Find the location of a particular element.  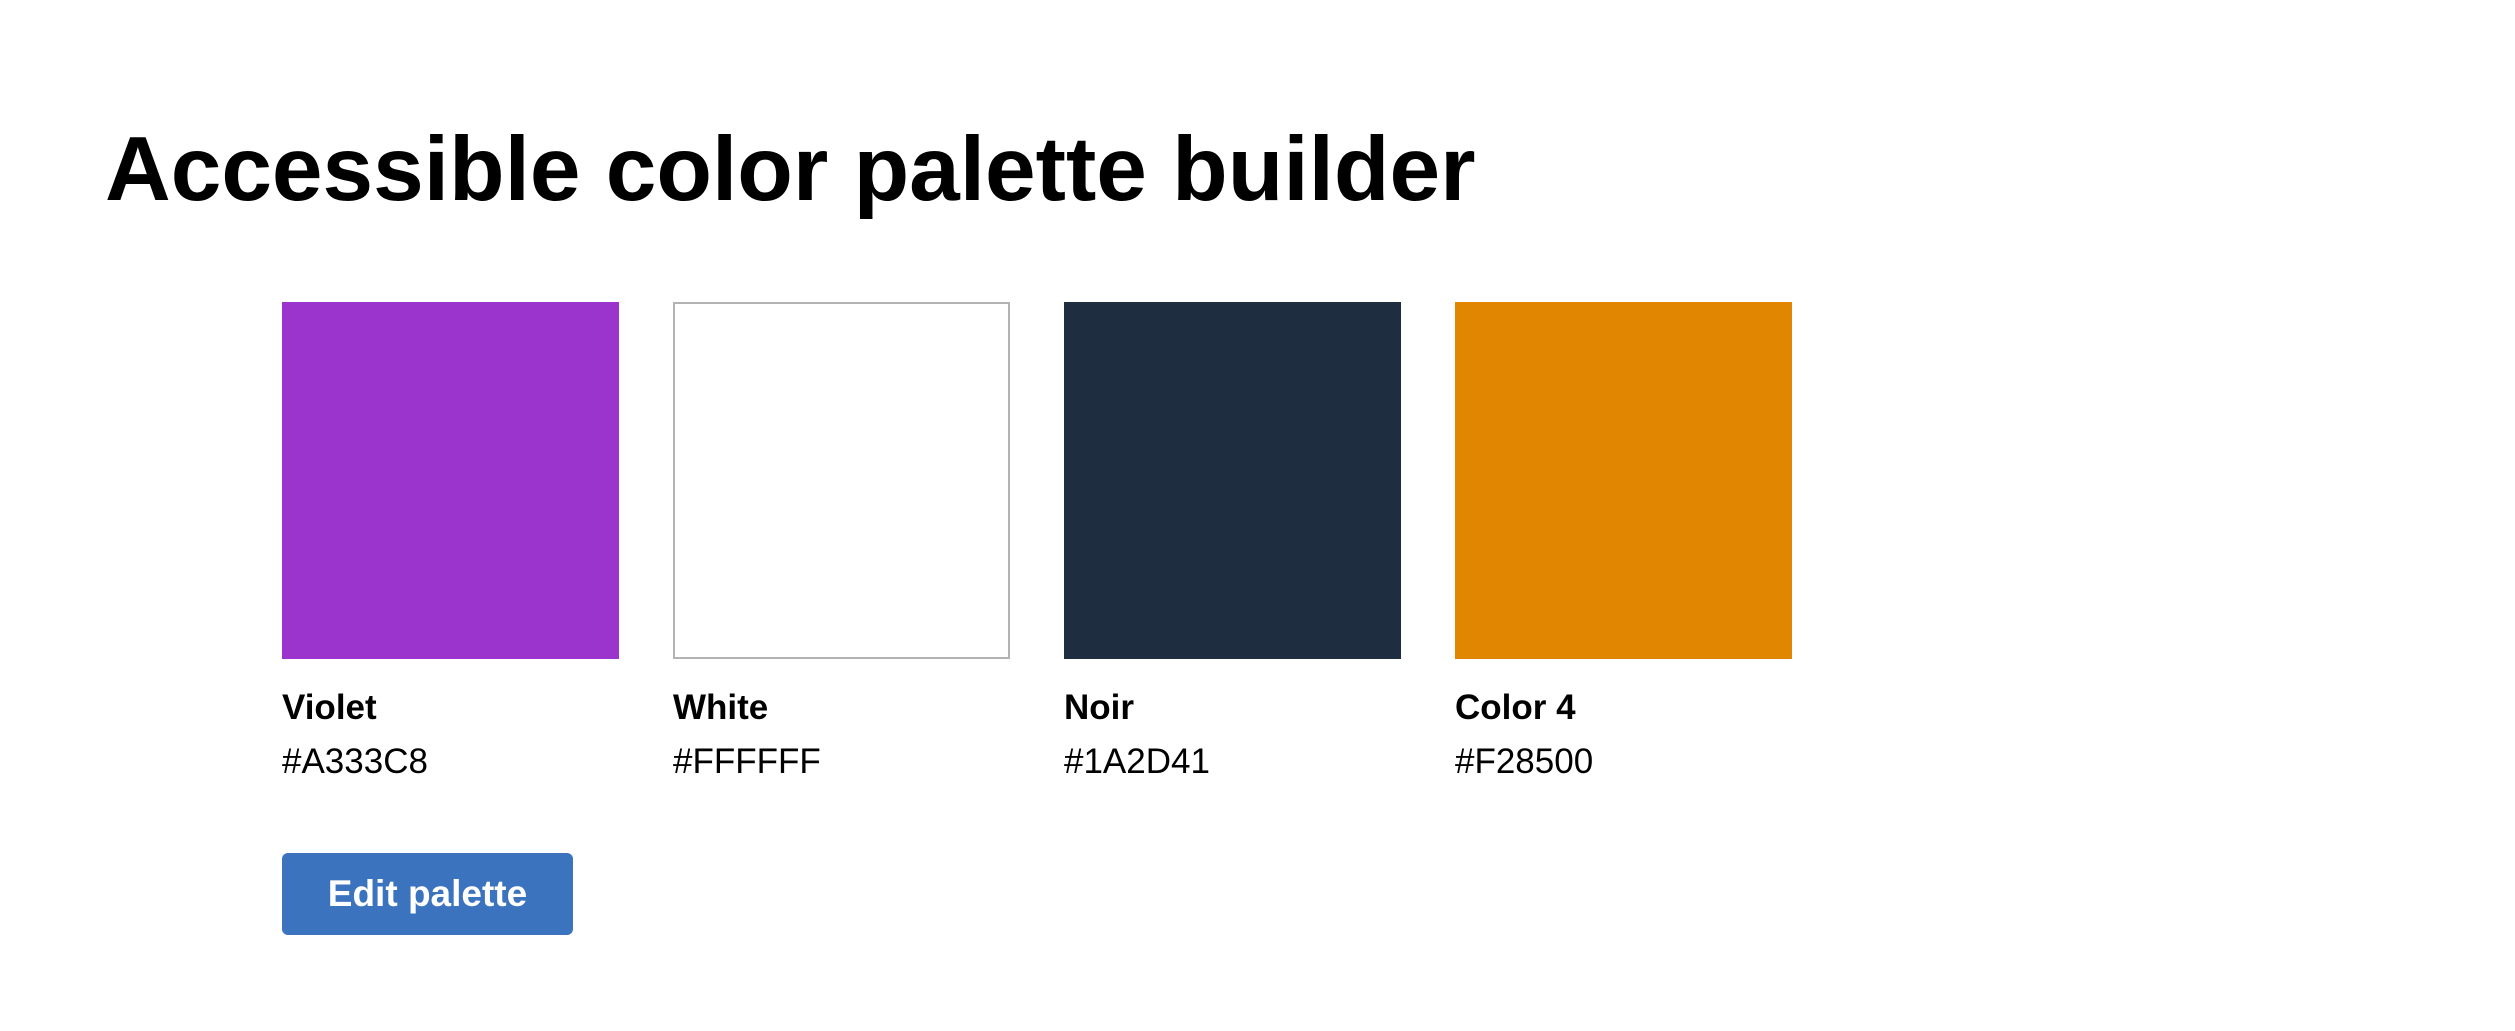

swatch-name: Violet is located at coordinates (329, 707).